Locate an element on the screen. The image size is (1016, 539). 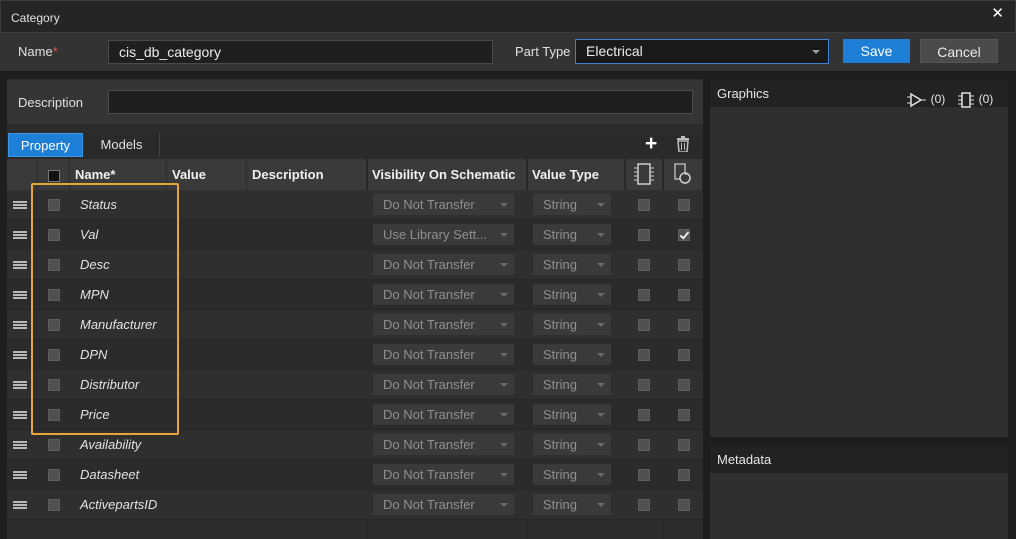
table-row: Manufacturer Do Not Transfer String is located at coordinates (355, 325).